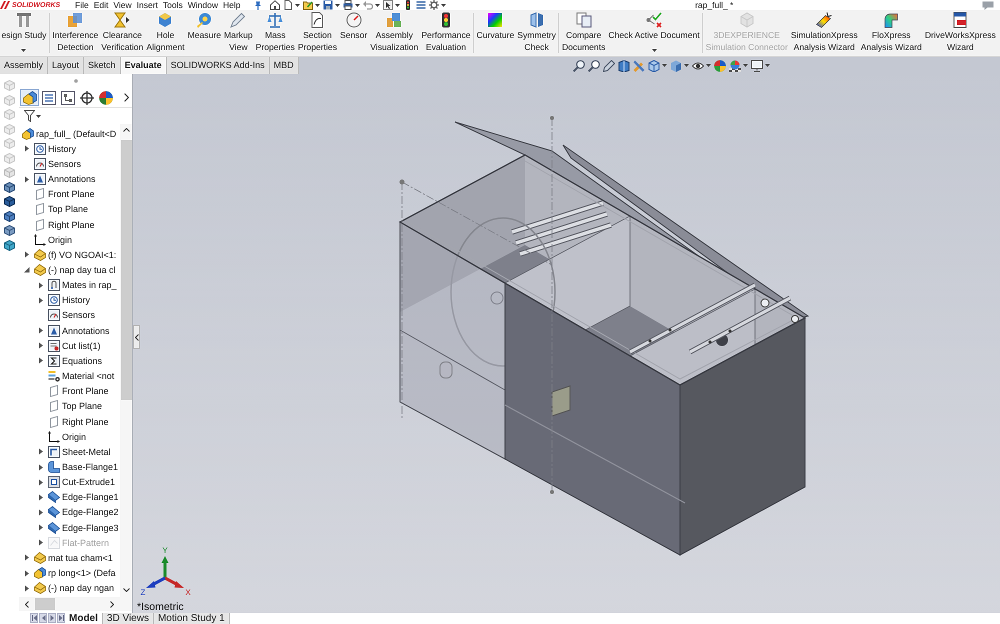 This screenshot has height=624, width=1000. I want to click on tree-item: rp long<1> (Defa, so click(69, 573).